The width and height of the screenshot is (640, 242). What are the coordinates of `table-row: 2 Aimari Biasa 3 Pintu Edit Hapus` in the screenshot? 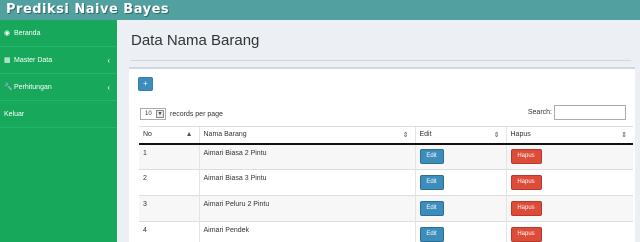 It's located at (386, 182).